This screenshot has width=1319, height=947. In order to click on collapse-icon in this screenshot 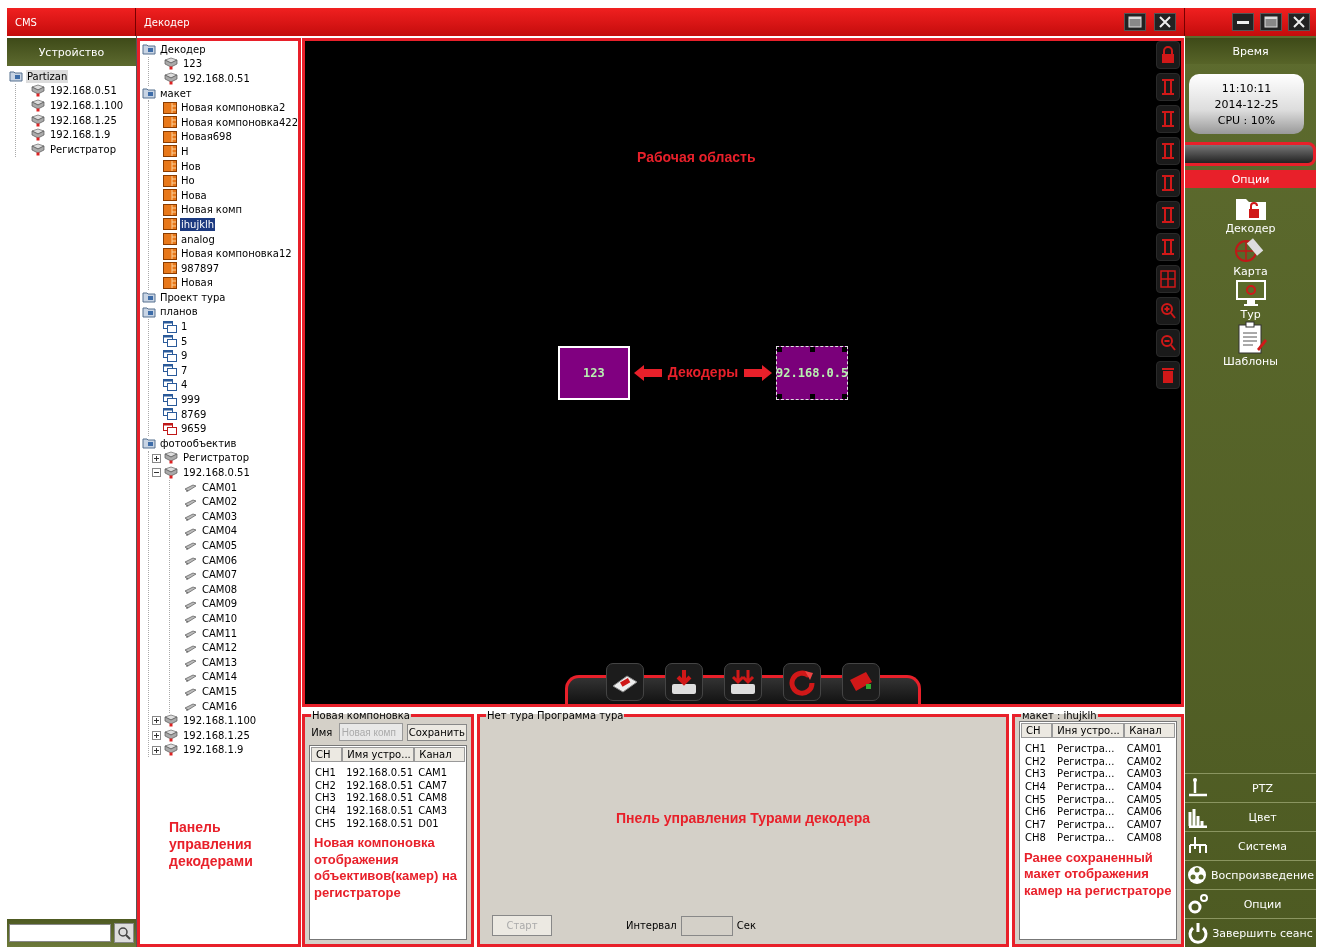, I will do `click(156, 473)`.